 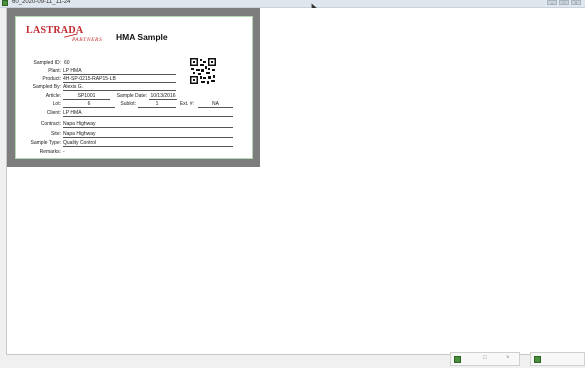 What do you see at coordinates (119, 79) in the screenshot?
I see `product-value: 4H-SP-0215-RAP15-LB` at bounding box center [119, 79].